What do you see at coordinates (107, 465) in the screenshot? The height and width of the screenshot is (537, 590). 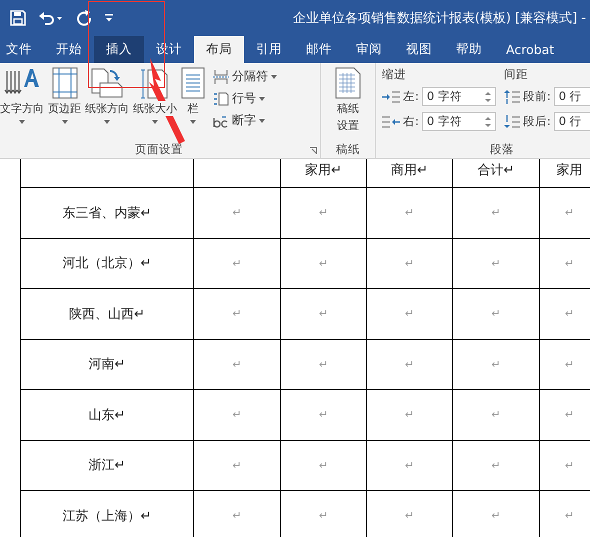 I see `table-cell: 浙江↵` at bounding box center [107, 465].